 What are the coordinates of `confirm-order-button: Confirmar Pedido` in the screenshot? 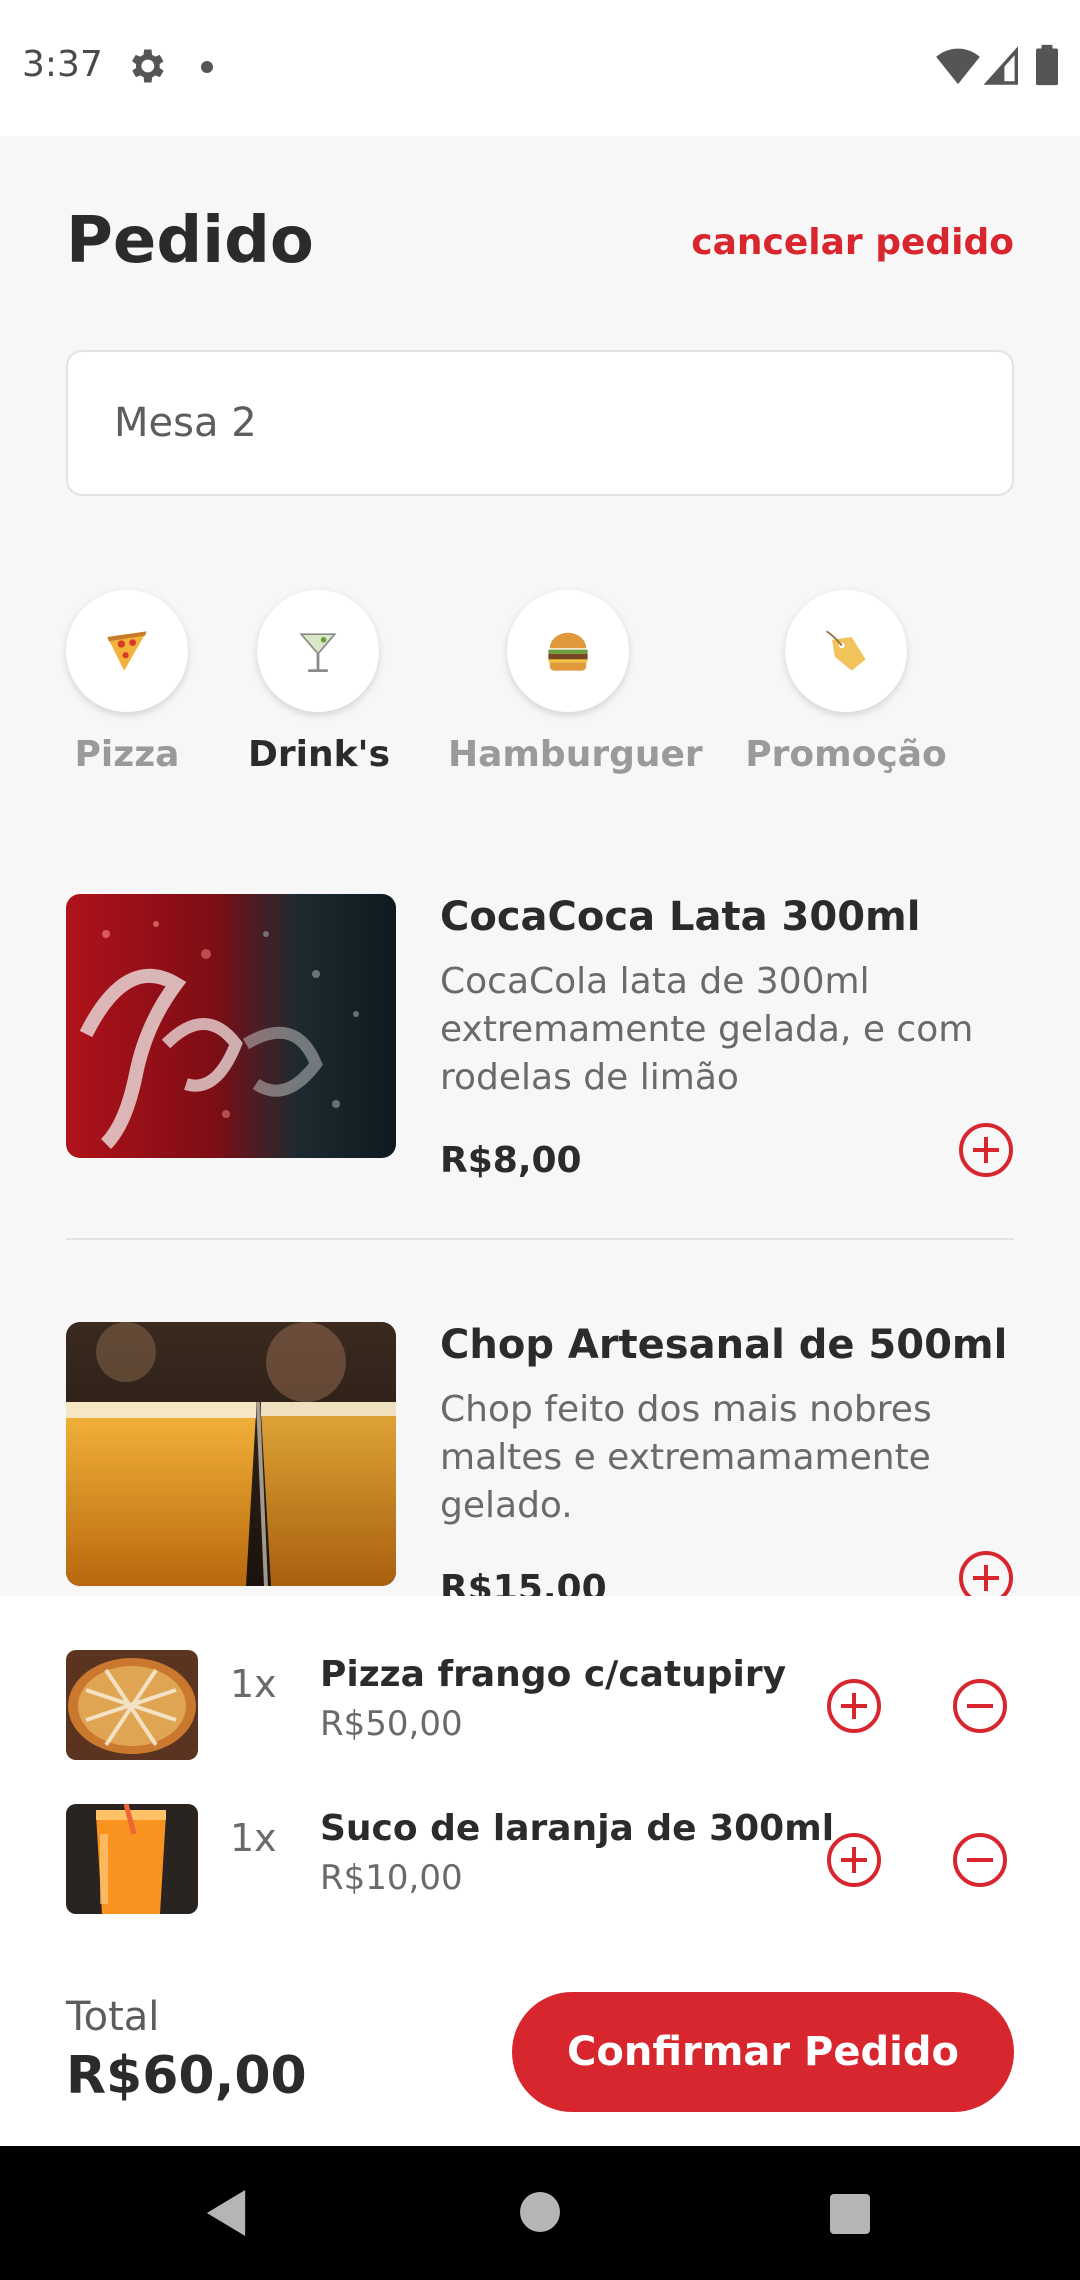 It's located at (763, 2052).